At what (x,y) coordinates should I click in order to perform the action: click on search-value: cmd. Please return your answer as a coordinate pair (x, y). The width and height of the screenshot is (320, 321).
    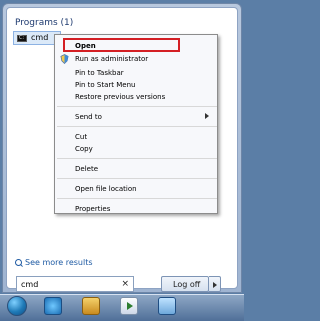
    Looking at the image, I should click on (30, 284).